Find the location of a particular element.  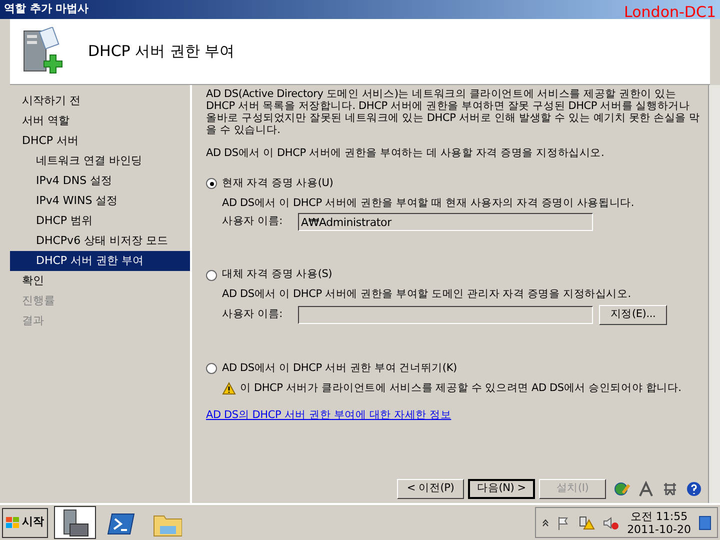

intro-text: AD DS(Active Directory 도메인 서비스)는 네트워크의 클라이언트에 서비스를 제공할 권한이 있는 DHCP 서버 목록을 저장합니다. DHCP 서버에 권한을 부여하면 잘못 구성된 DHCP 서버를 실행하거나 올바로 구성되었지만 잘못된 네트워크에 있는 DHCP 서버로 인해 발생할 수 있는 예기치 못한 손실을 막을 수 있습니다. is located at coordinates (453, 112).